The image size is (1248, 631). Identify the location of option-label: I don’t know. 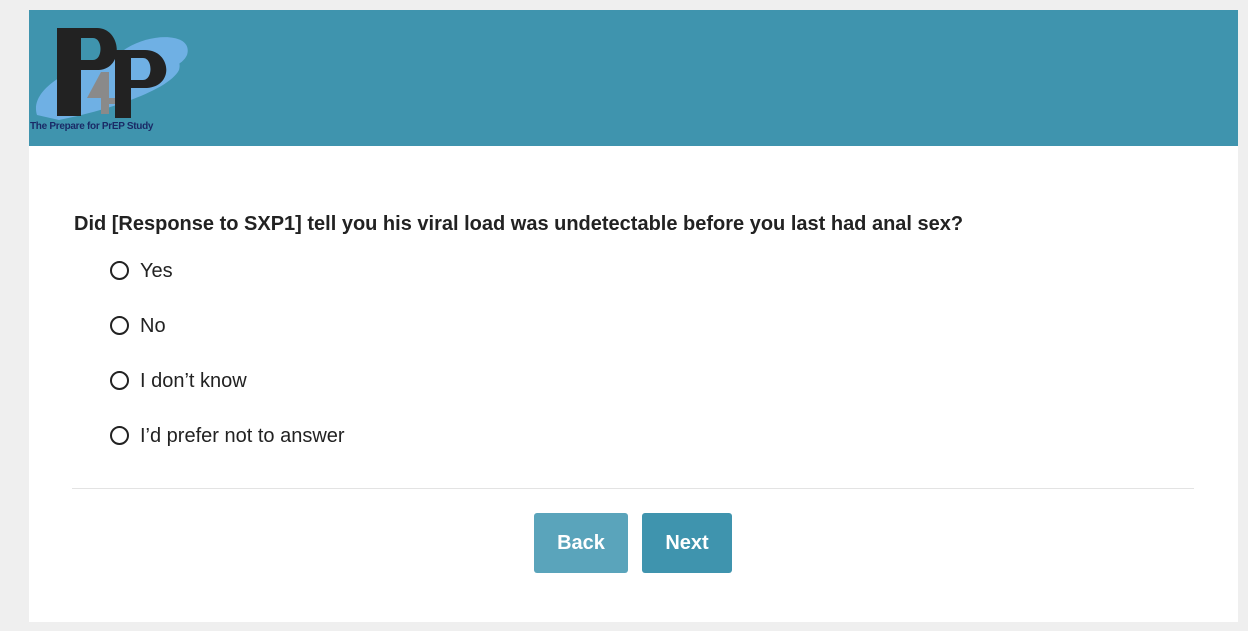
(193, 381).